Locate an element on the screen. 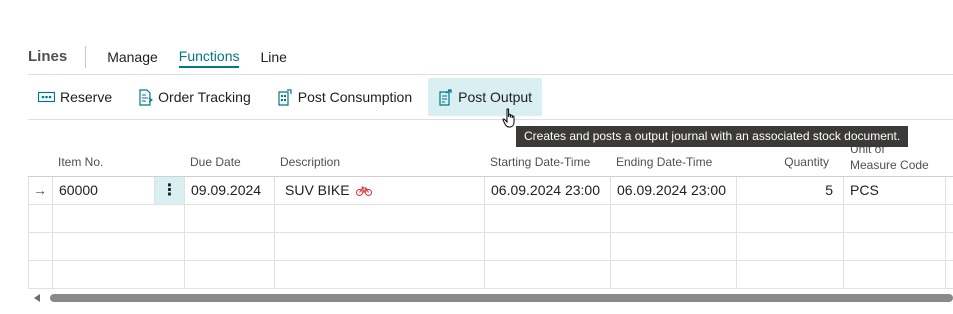 The height and width of the screenshot is (314, 953). header-unit-of-measure-code: Unit of Measure Code is located at coordinates (889, 158).